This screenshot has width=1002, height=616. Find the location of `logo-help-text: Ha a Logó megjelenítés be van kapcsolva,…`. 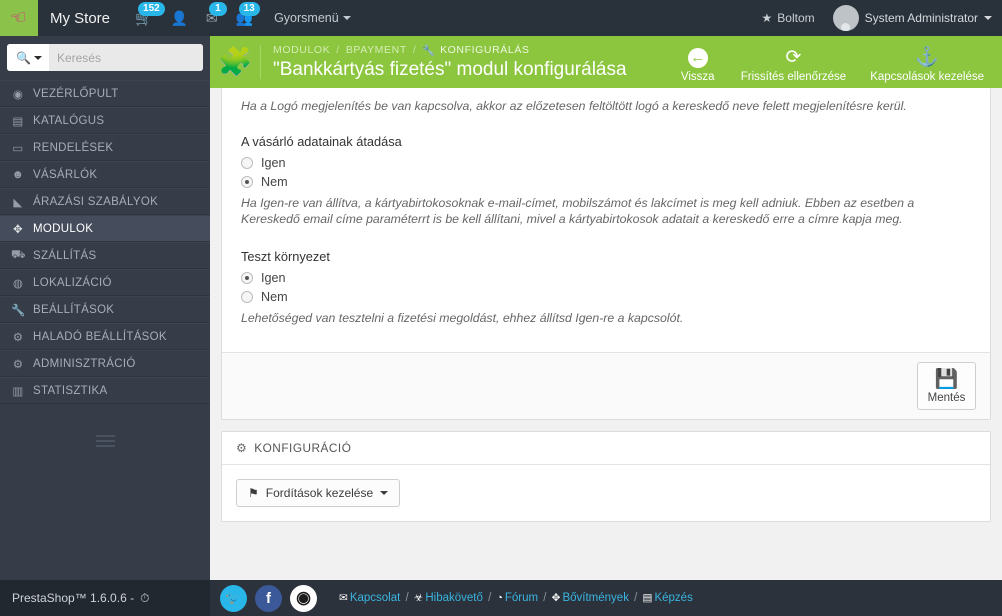

logo-help-text: Ha a Logó megjelenítés be van kapcsolva,… is located at coordinates (574, 106).